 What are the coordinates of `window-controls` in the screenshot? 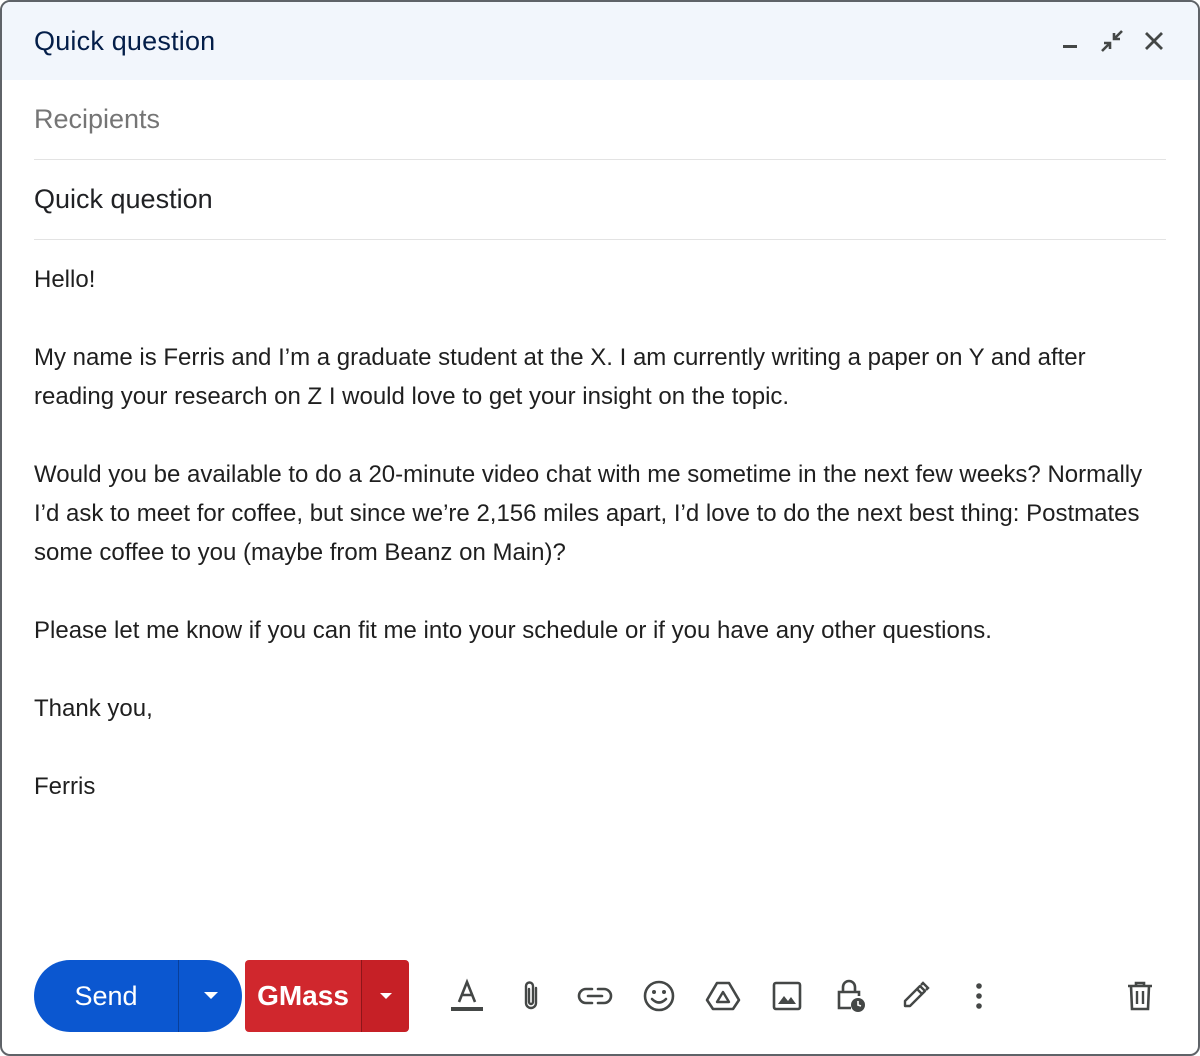 It's located at (1112, 41).